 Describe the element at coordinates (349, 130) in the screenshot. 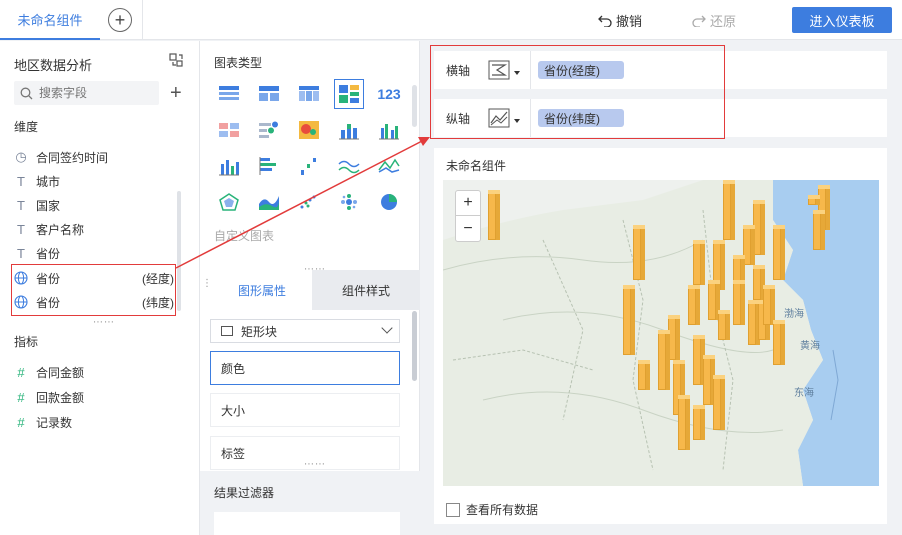

I see `stacked-column-icon` at that location.